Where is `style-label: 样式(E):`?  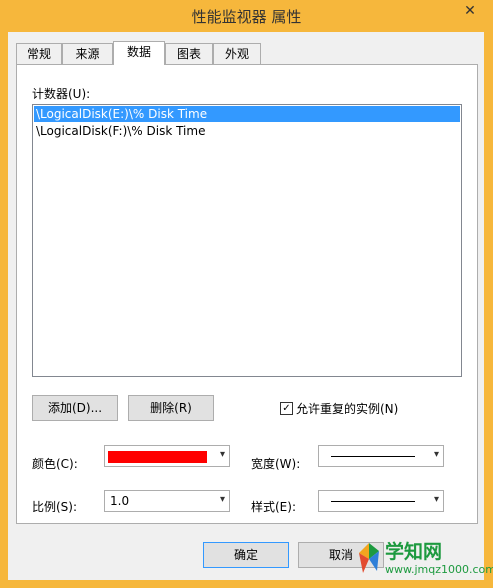 style-label: 样式(E): is located at coordinates (273, 507).